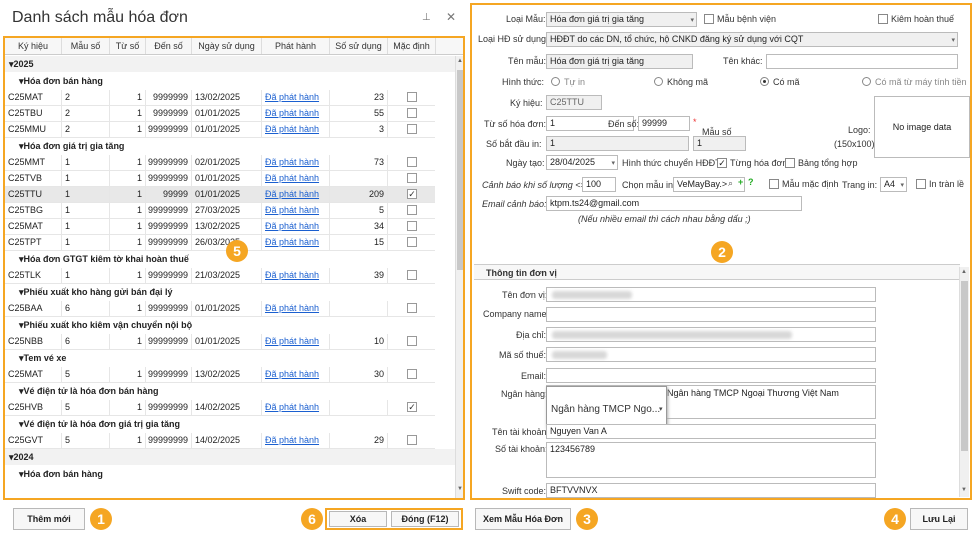 This screenshot has width=975, height=541. I want to click on ma-so-thue-input, so click(711, 354).